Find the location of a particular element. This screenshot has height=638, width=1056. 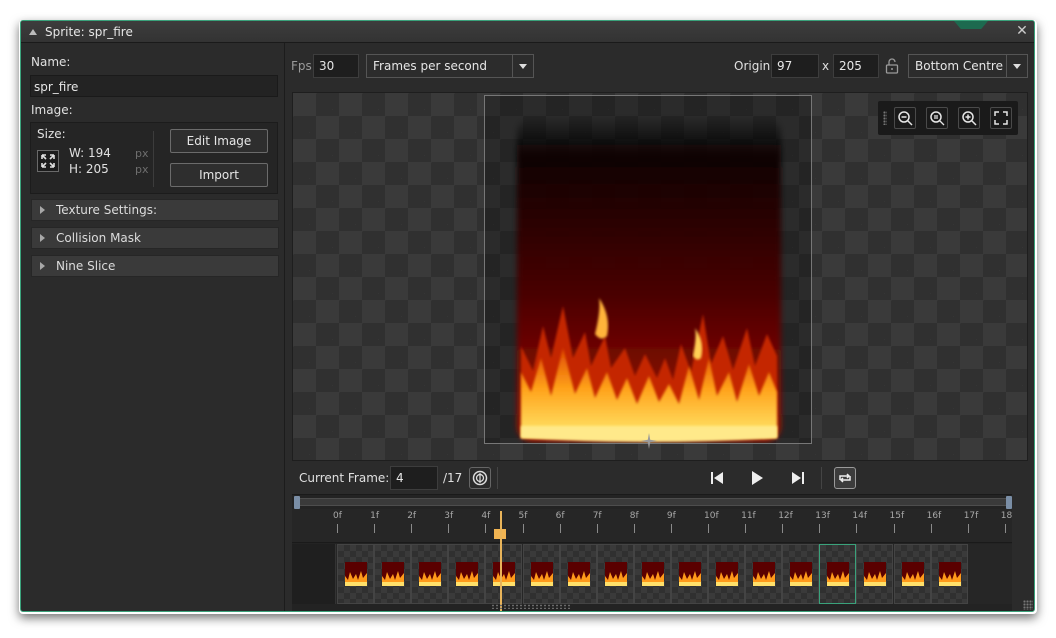

edit-image-button: Edit Image is located at coordinates (219, 141).